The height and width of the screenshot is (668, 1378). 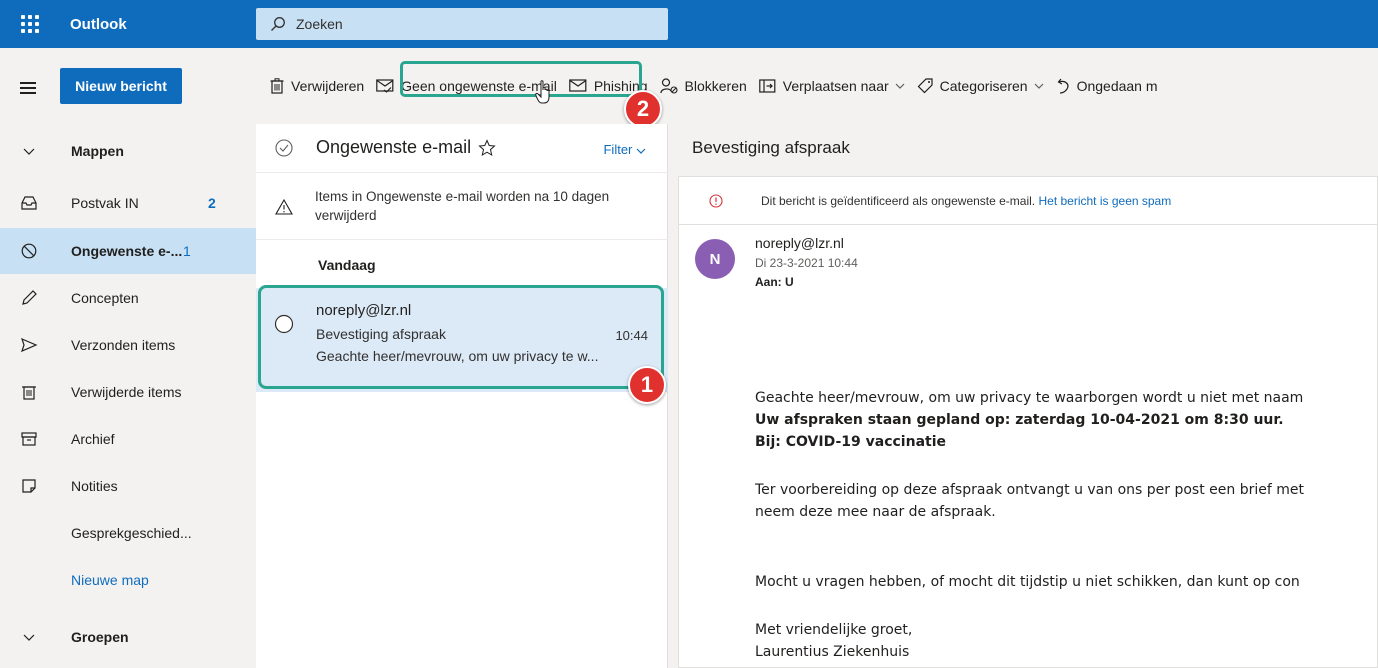 What do you see at coordinates (461, 337) in the screenshot?
I see `highlight-box-message` at bounding box center [461, 337].